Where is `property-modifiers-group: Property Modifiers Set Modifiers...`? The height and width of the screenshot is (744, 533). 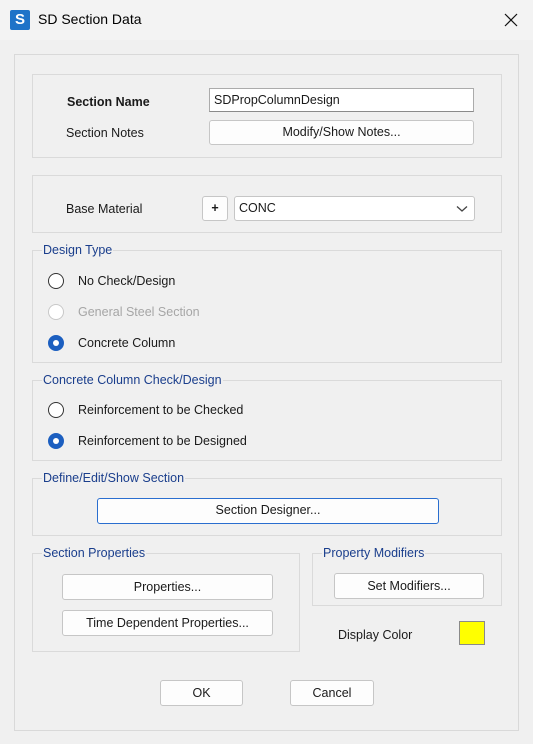
property-modifiers-group: Property Modifiers Set Modifiers... is located at coordinates (407, 576).